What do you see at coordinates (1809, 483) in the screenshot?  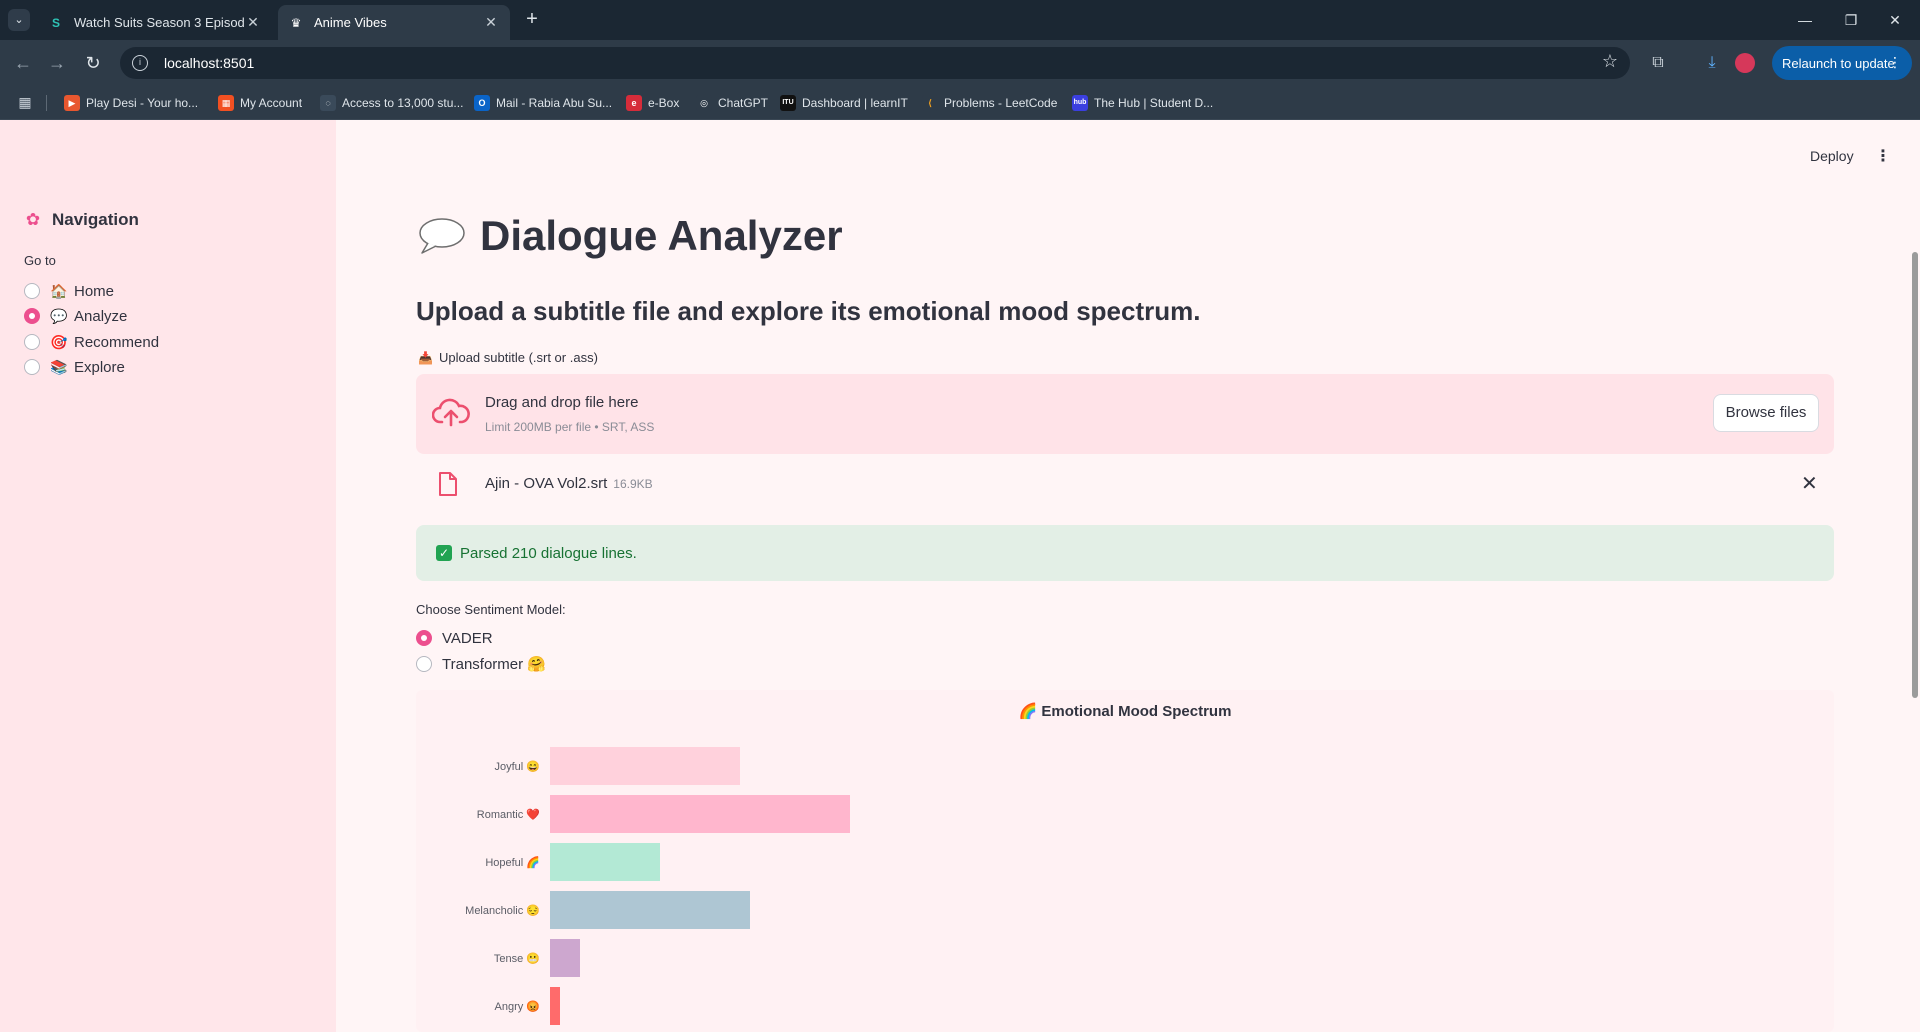 I see `remove-file-icon: ✕` at bounding box center [1809, 483].